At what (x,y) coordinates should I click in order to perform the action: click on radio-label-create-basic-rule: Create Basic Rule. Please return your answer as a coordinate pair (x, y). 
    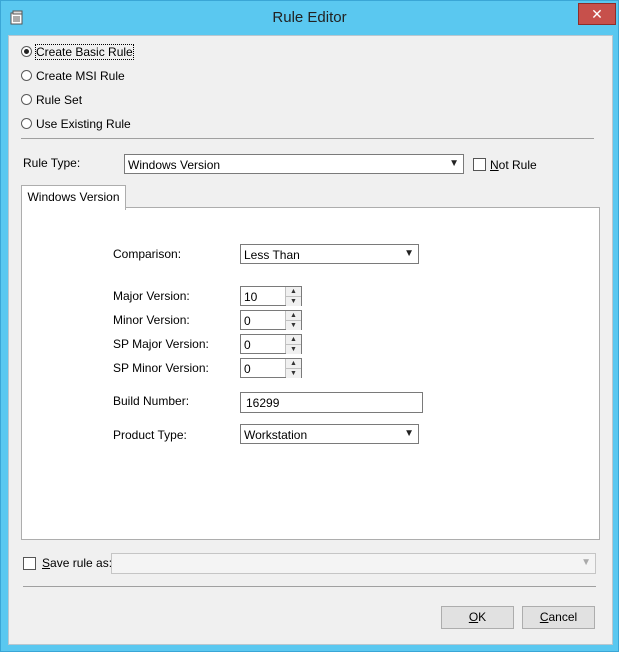
    Looking at the image, I should click on (84, 52).